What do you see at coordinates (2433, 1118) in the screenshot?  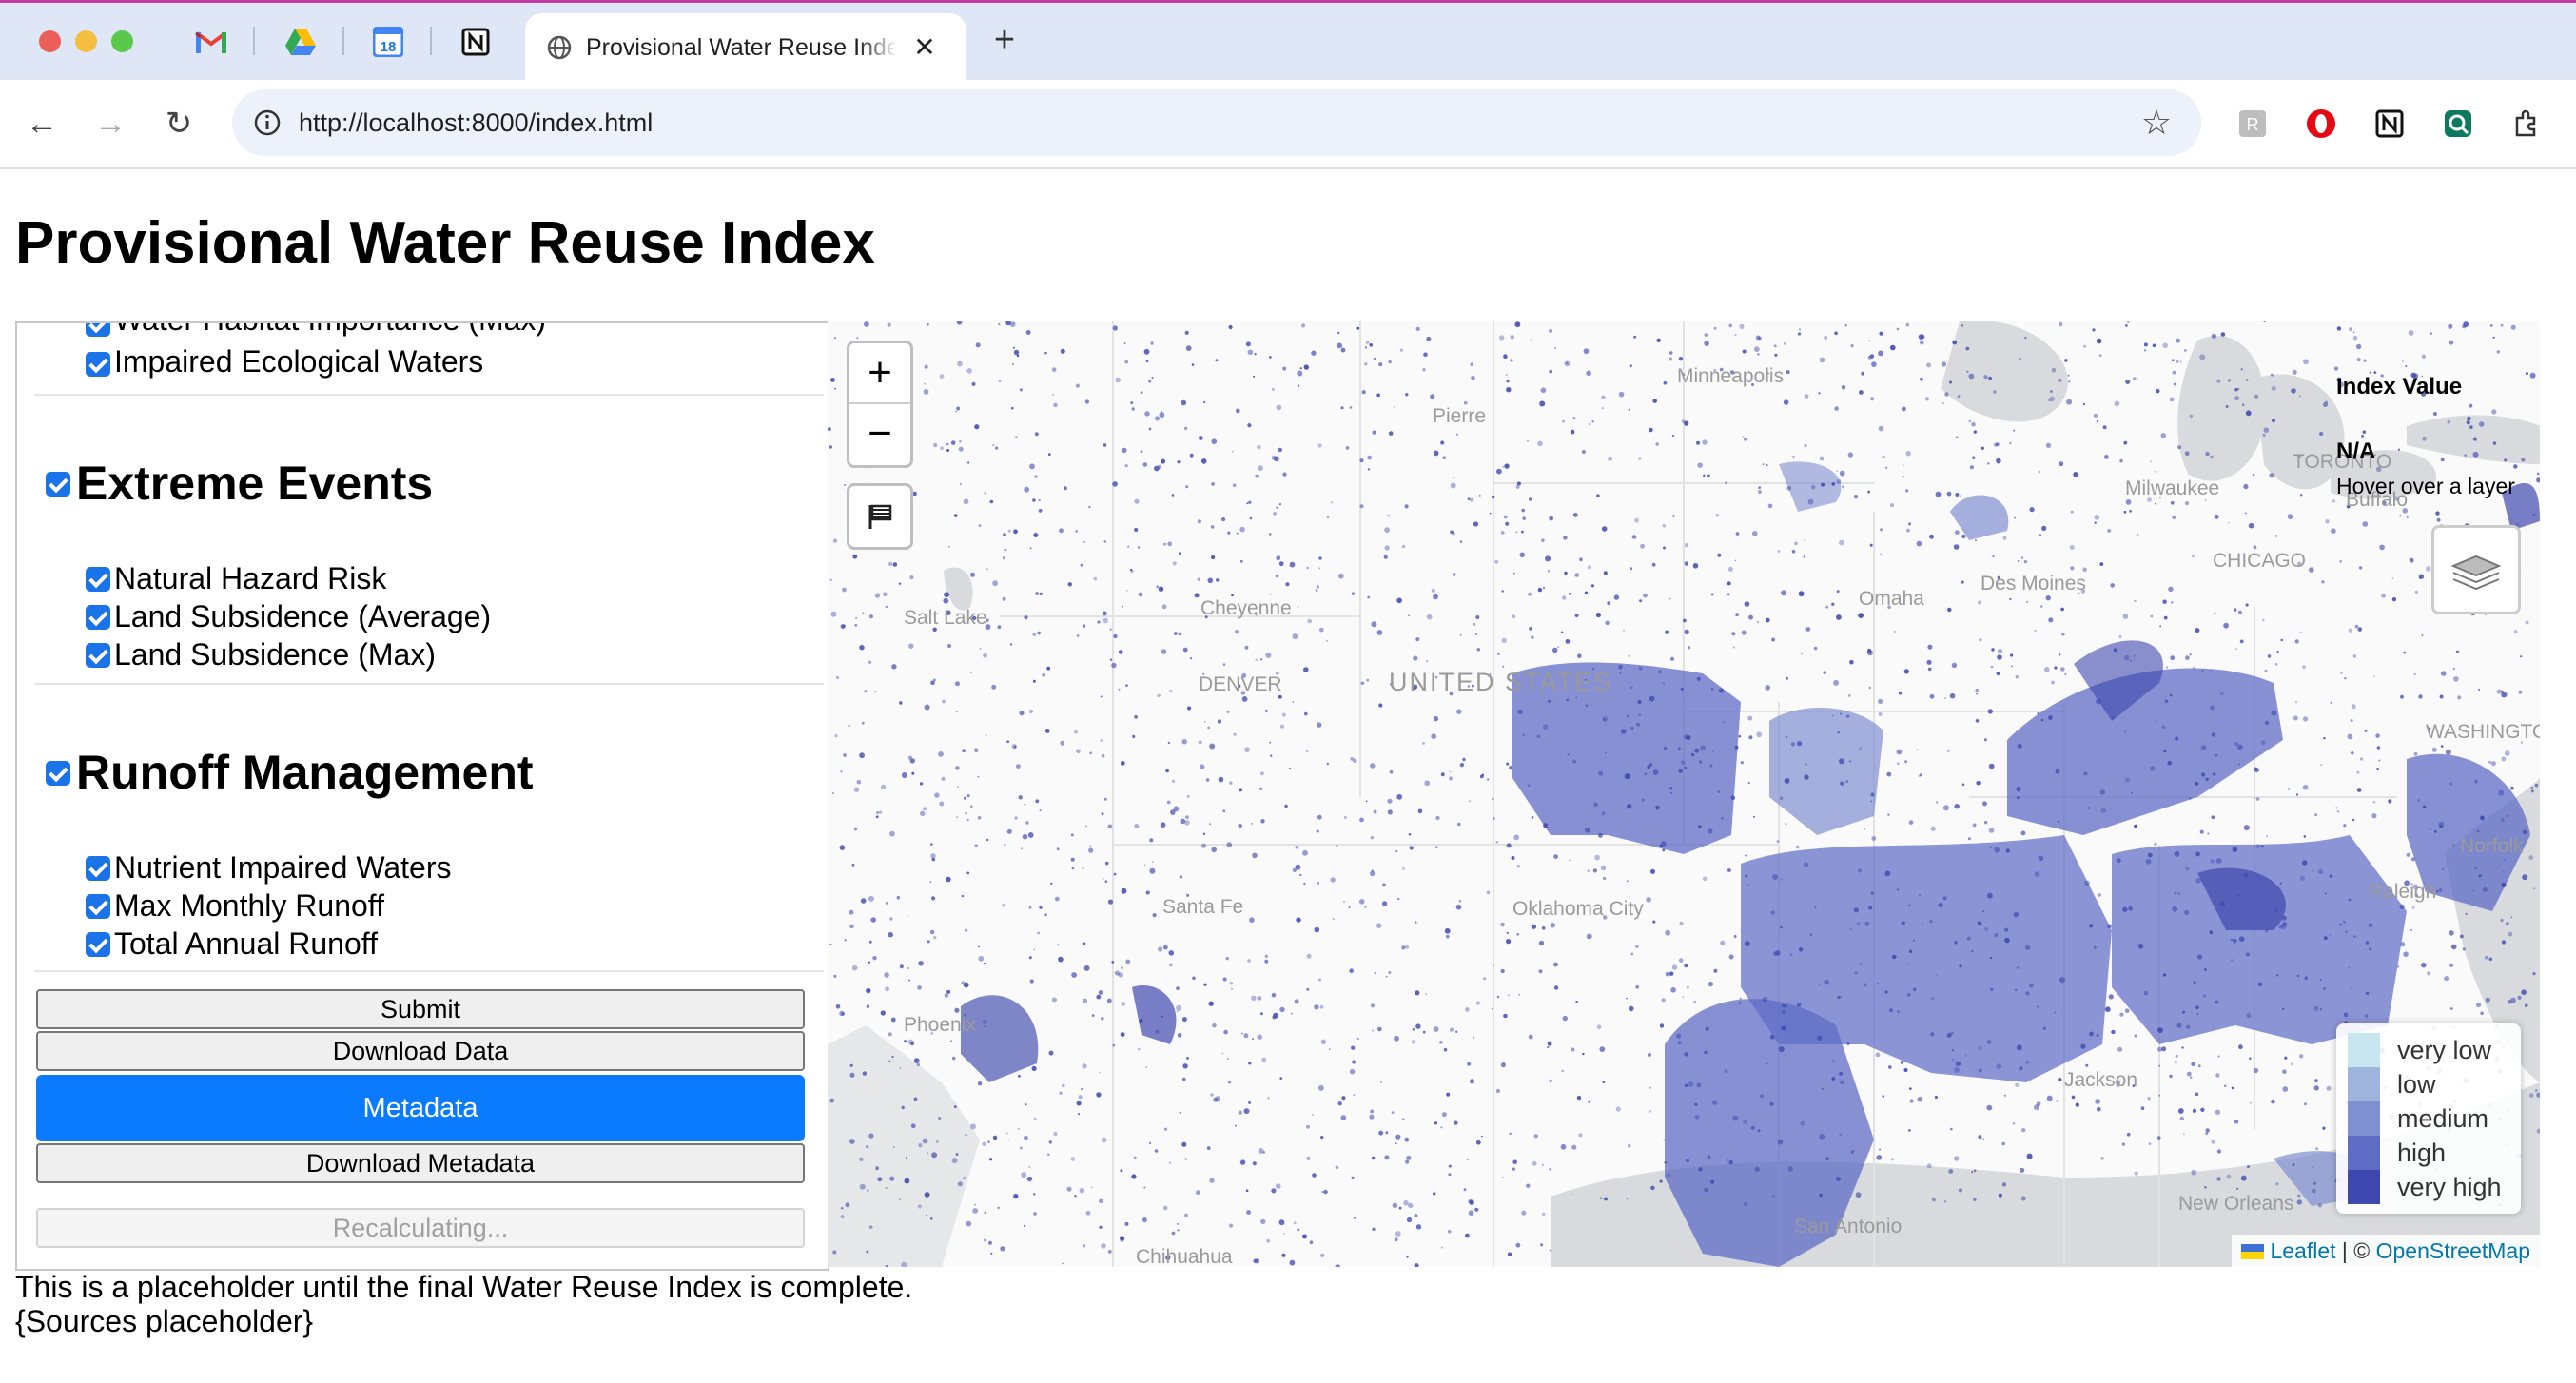 I see `legend-row: medium` at bounding box center [2433, 1118].